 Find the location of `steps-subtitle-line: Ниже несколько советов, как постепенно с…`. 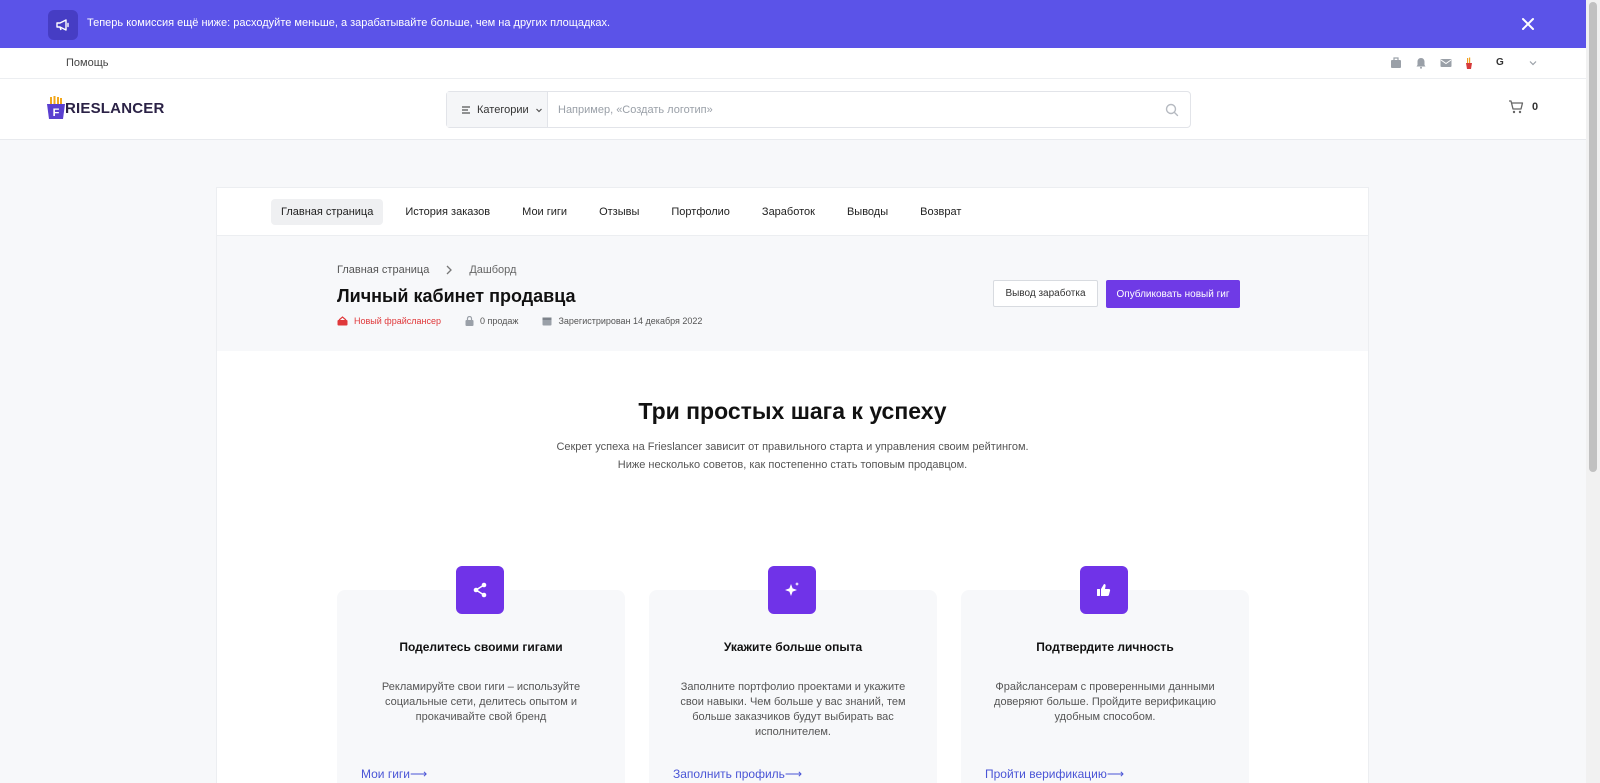

steps-subtitle-line: Ниже несколько советов, как постепенно с… is located at coordinates (792, 465).